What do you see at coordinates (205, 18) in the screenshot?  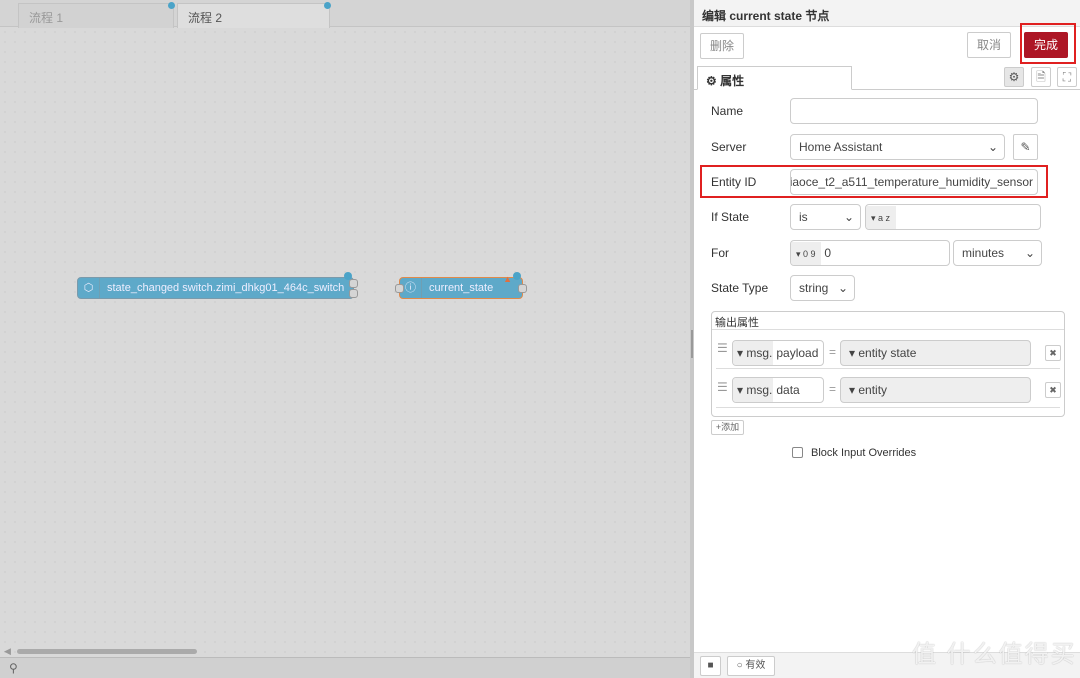 I see `tab-label: 流程 2` at bounding box center [205, 18].